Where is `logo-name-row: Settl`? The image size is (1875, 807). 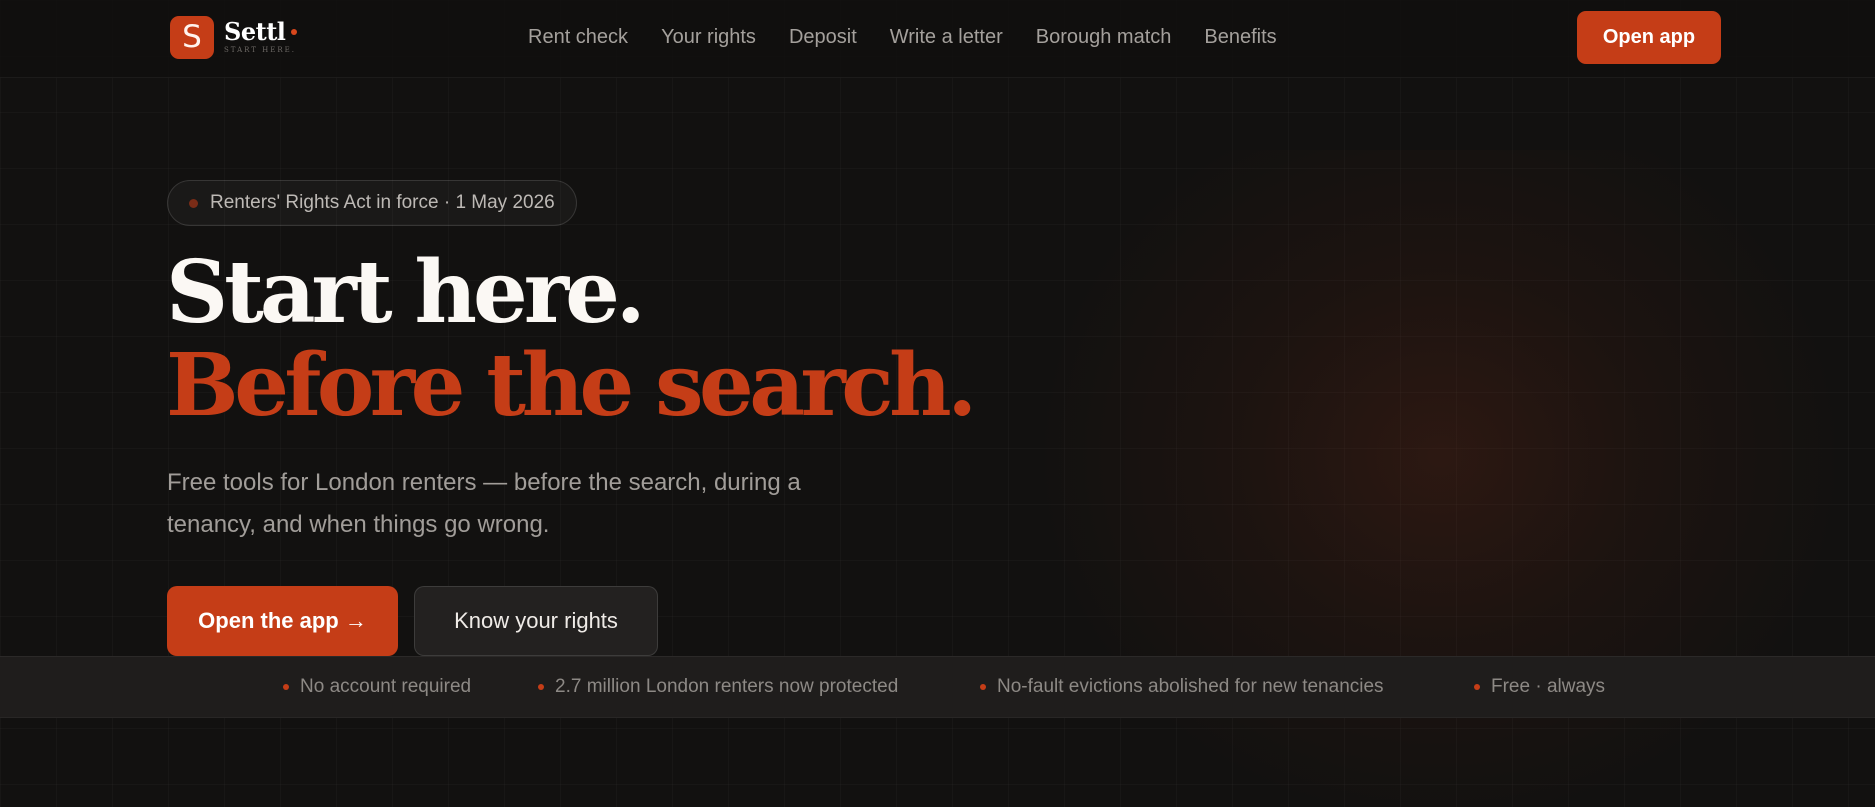 logo-name-row: Settl is located at coordinates (261, 31).